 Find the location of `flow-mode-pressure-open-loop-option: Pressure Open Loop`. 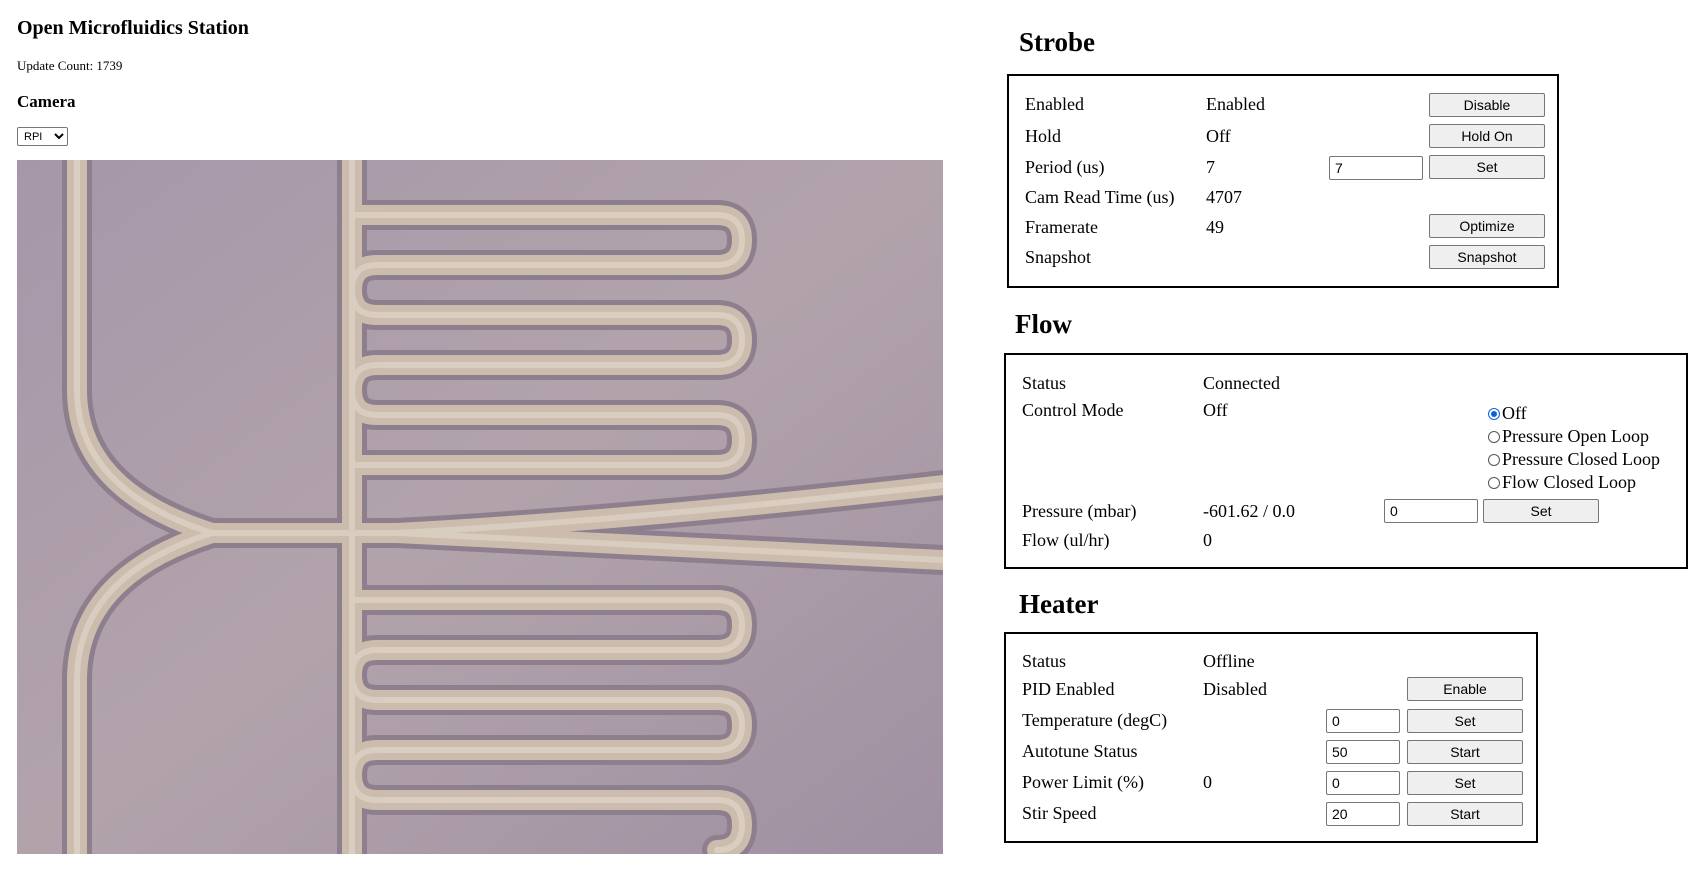

flow-mode-pressure-open-loop-option: Pressure Open Loop is located at coordinates (1574, 436).